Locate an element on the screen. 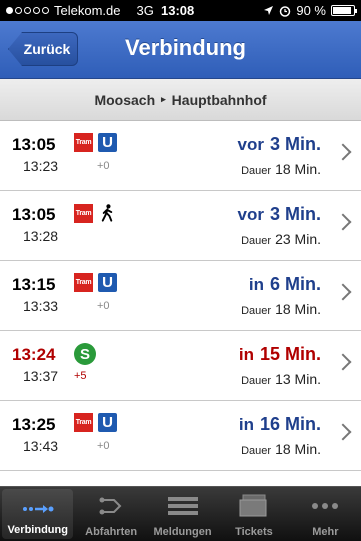  network-type: 3G is located at coordinates (145, 10).